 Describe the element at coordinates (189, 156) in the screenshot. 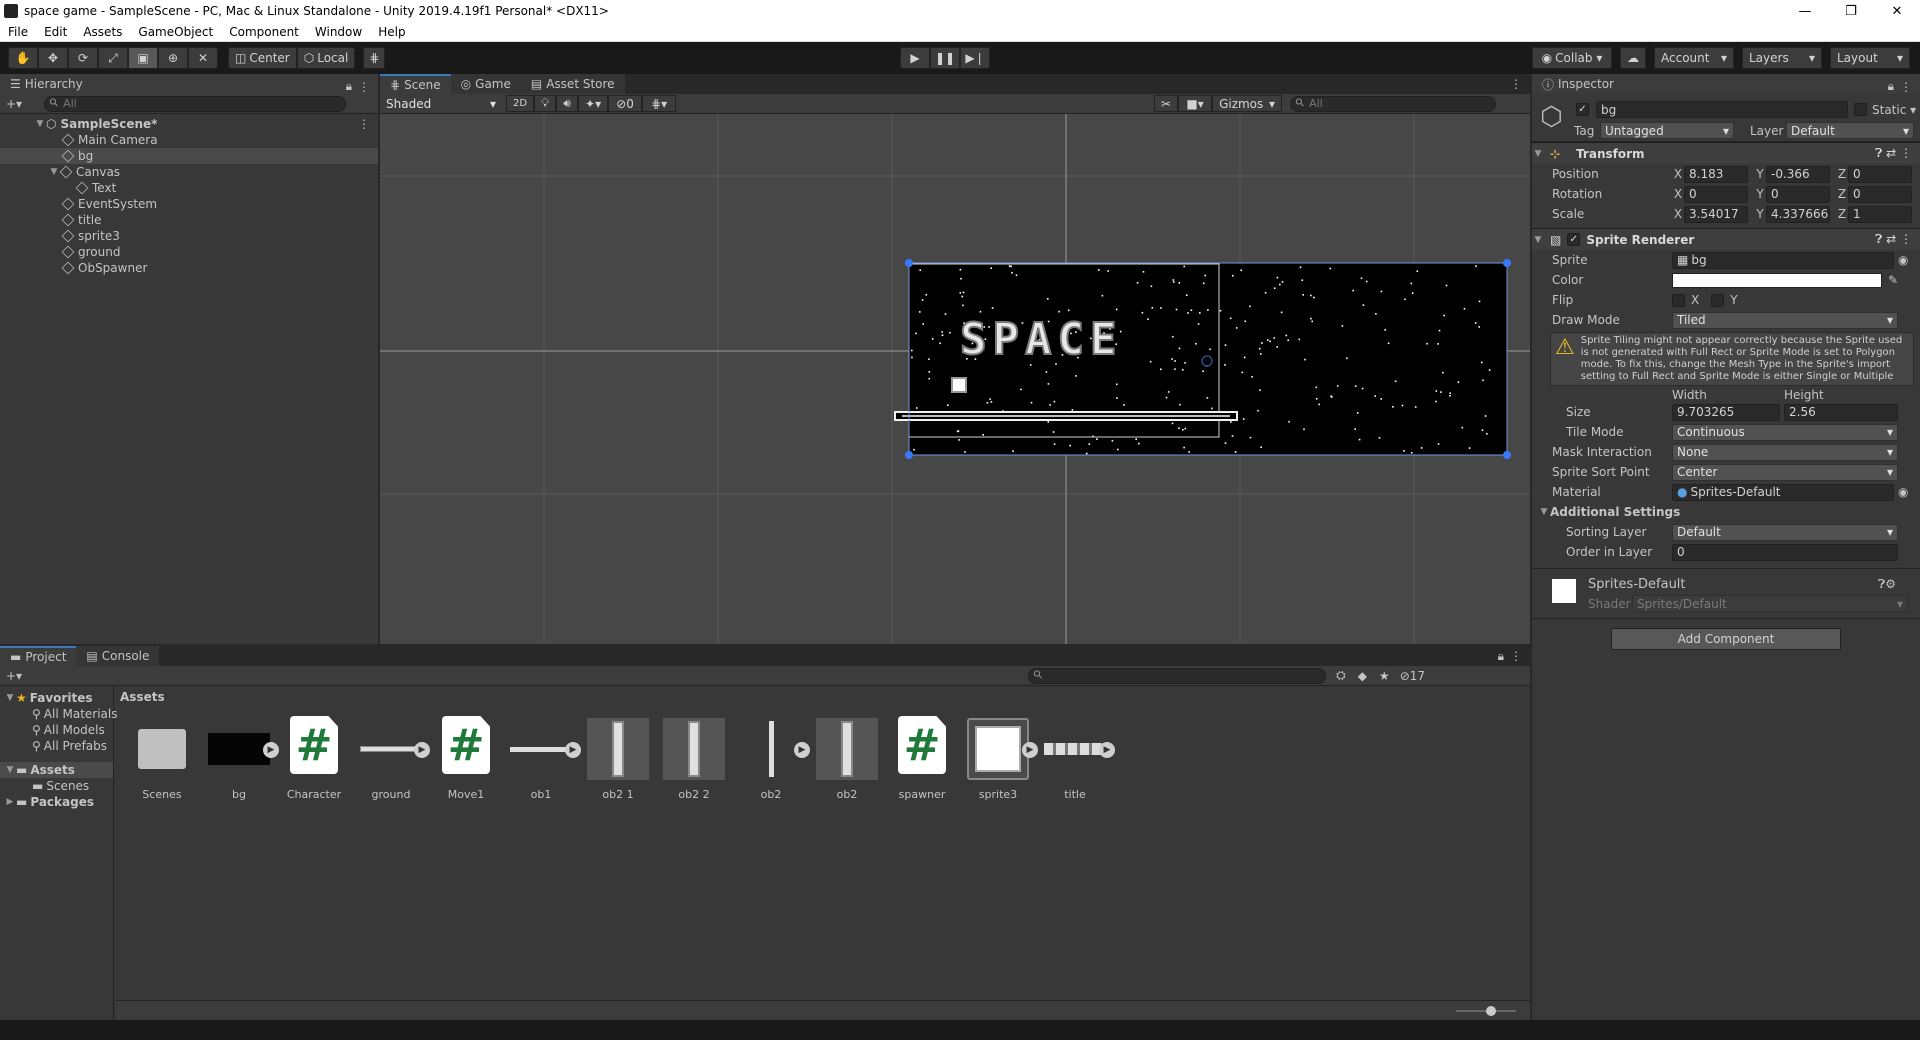

I see `hierarchy-item-bg: bg` at that location.